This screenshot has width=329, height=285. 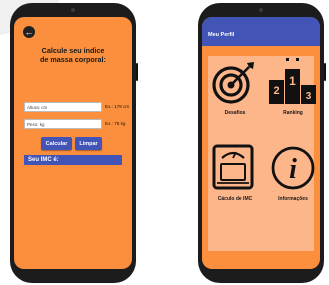 I want to click on podium-icon: 1 2 3, so click(x=292, y=81).